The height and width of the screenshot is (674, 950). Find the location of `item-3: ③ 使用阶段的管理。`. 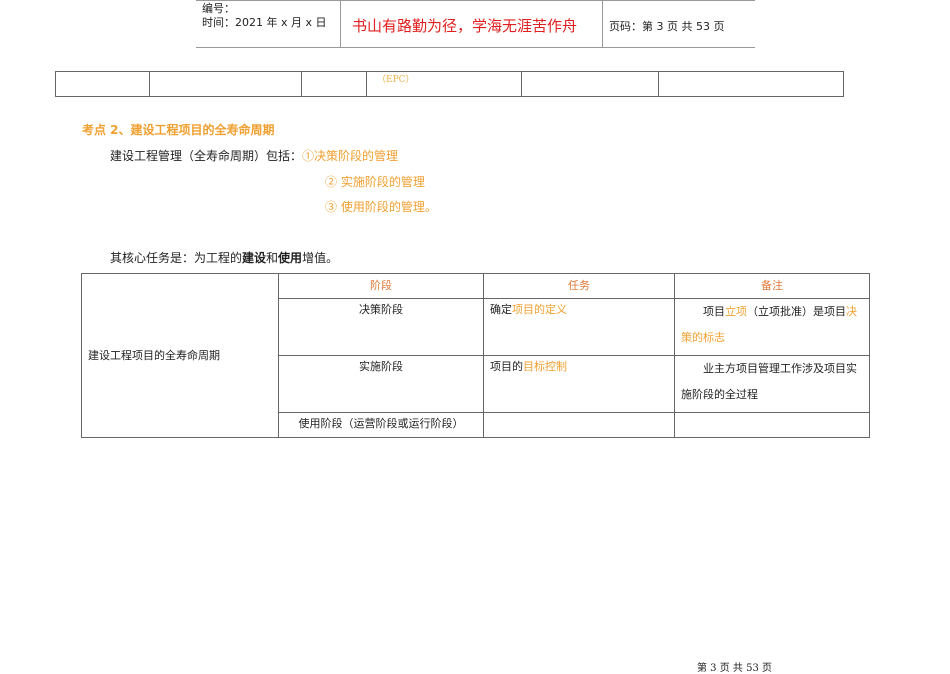

item-3: ③ 使用阶段的管理。 is located at coordinates (381, 207).